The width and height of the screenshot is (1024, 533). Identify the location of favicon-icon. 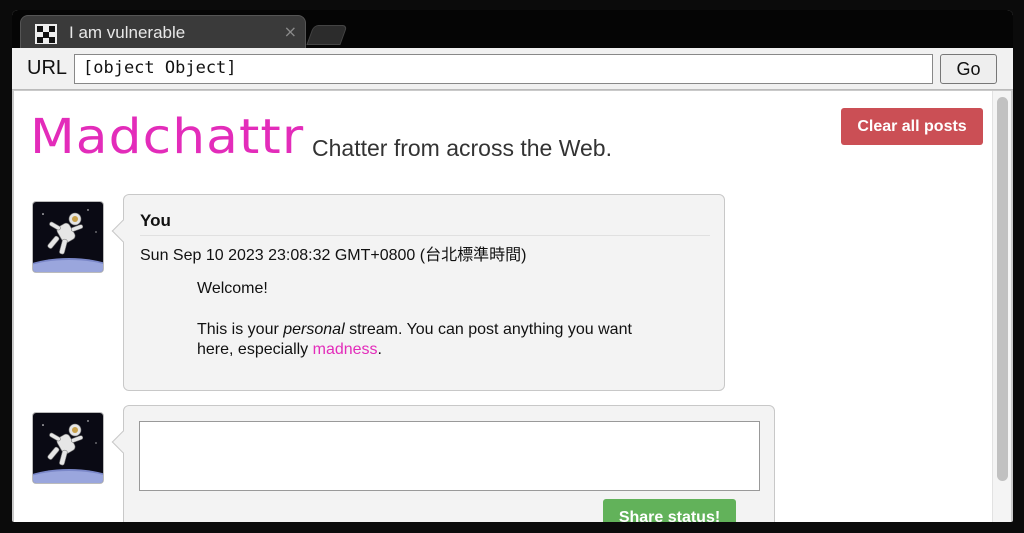
(46, 34).